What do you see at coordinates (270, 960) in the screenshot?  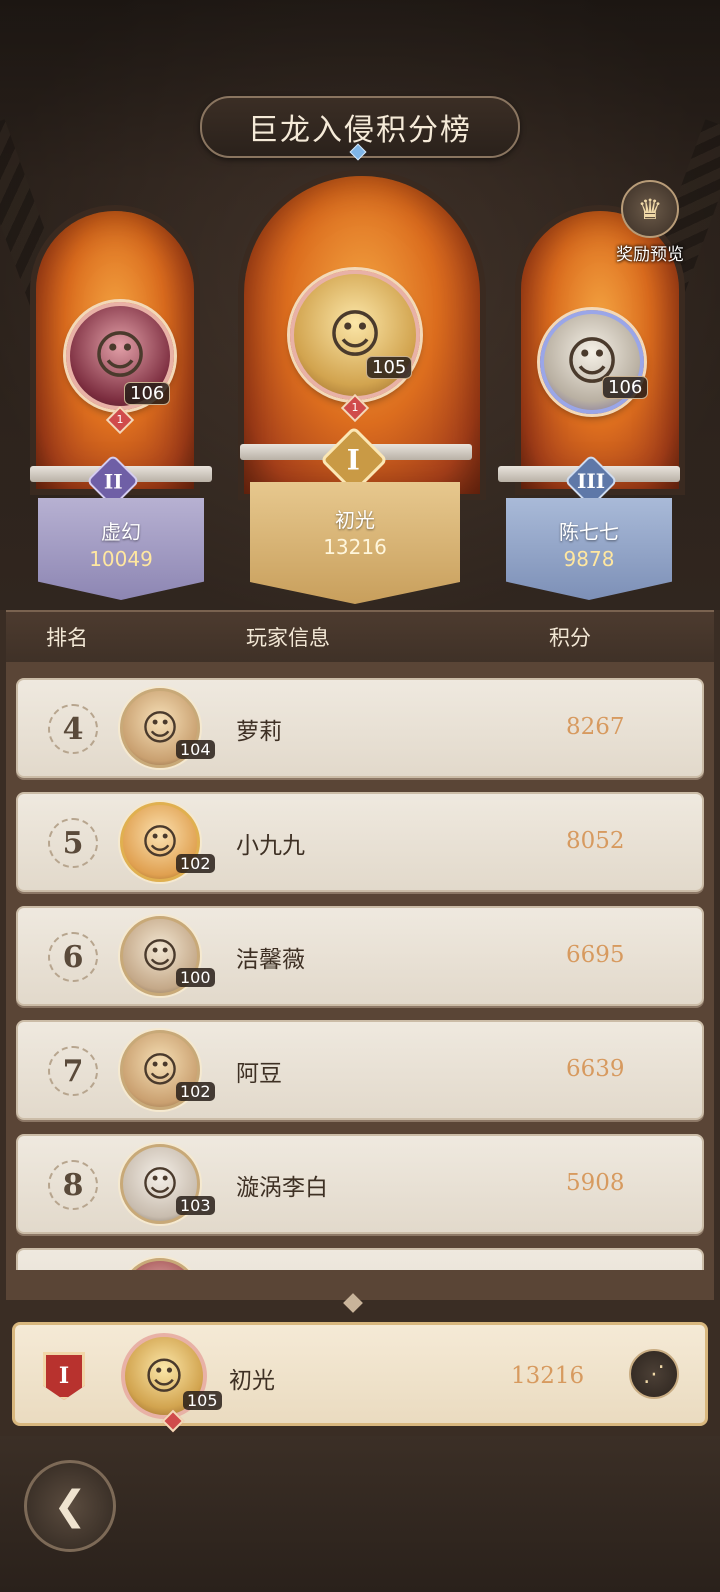 I see `player-name: 洁馨薇` at bounding box center [270, 960].